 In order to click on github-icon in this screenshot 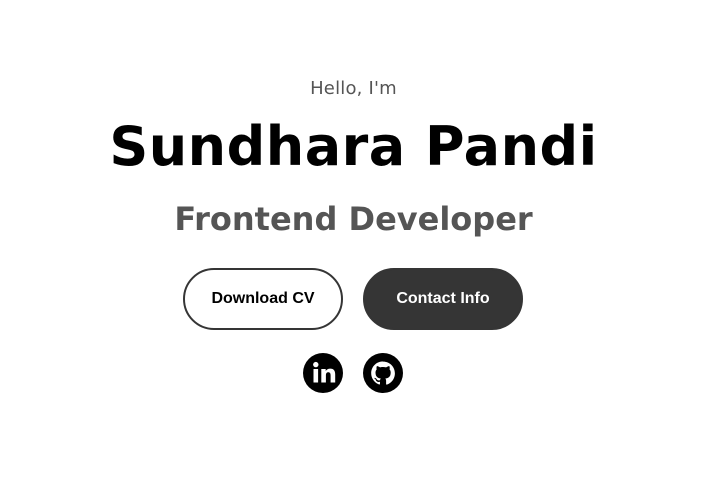, I will do `click(383, 373)`.